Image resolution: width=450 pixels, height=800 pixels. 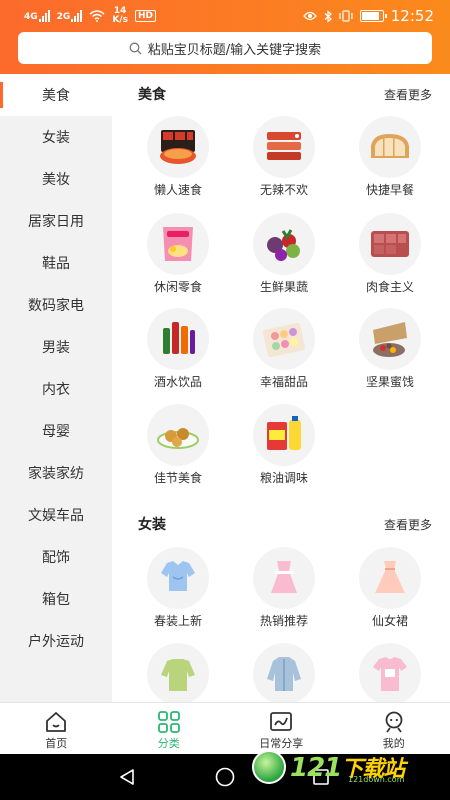 I want to click on category-item: 家装家纺, so click(x=56, y=473).